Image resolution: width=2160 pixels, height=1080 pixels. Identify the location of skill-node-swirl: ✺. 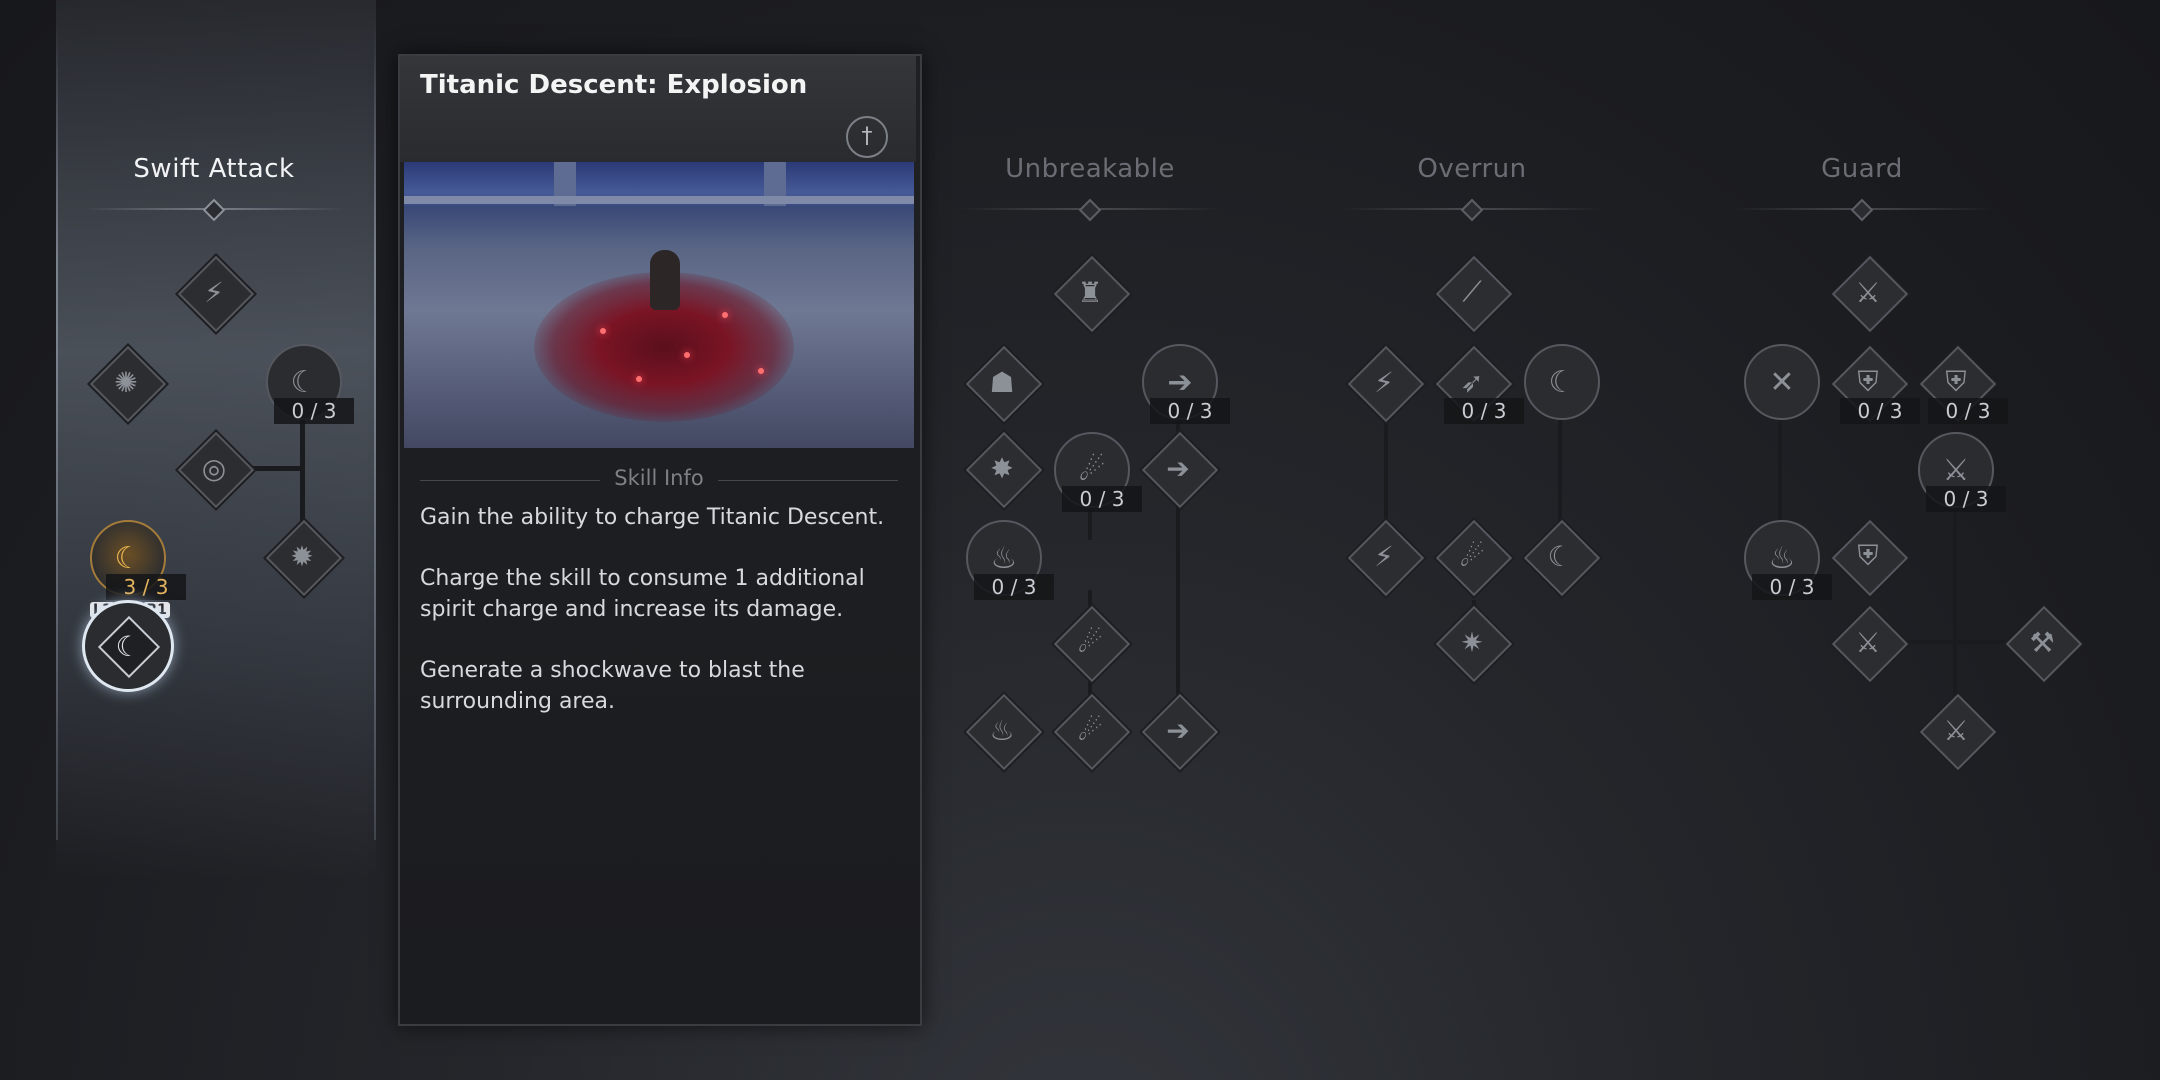
(128, 384).